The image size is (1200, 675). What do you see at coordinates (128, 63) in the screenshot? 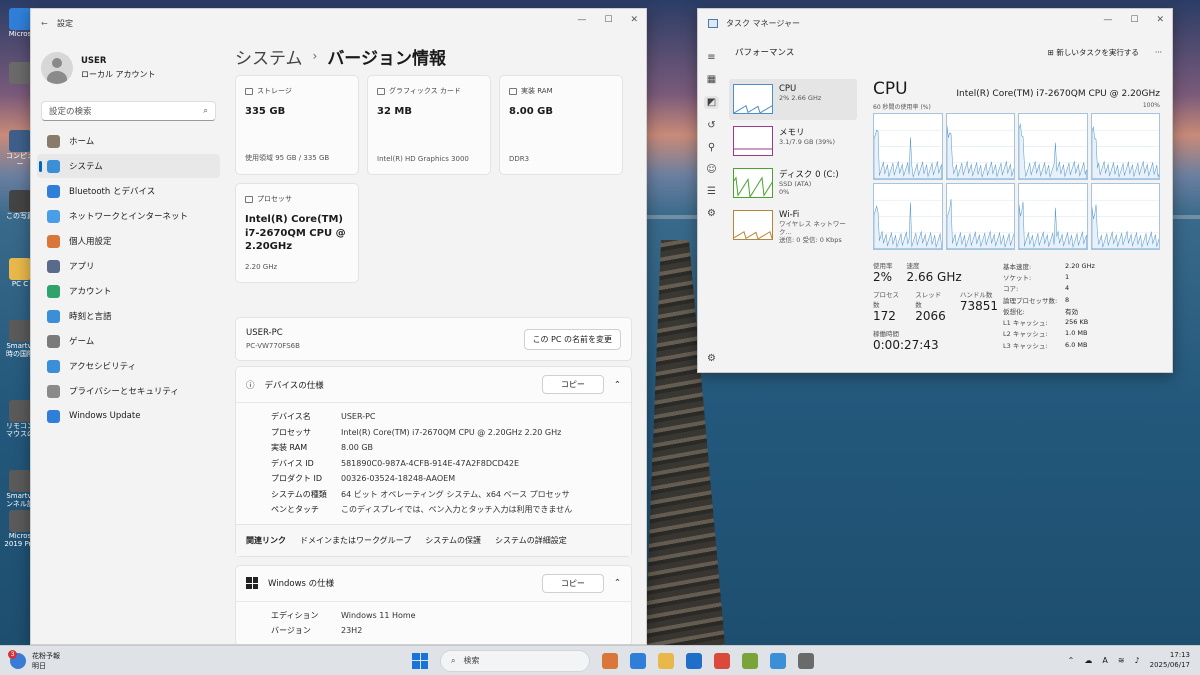
I see `user-profile: USER ローカル アカウント` at bounding box center [128, 63].